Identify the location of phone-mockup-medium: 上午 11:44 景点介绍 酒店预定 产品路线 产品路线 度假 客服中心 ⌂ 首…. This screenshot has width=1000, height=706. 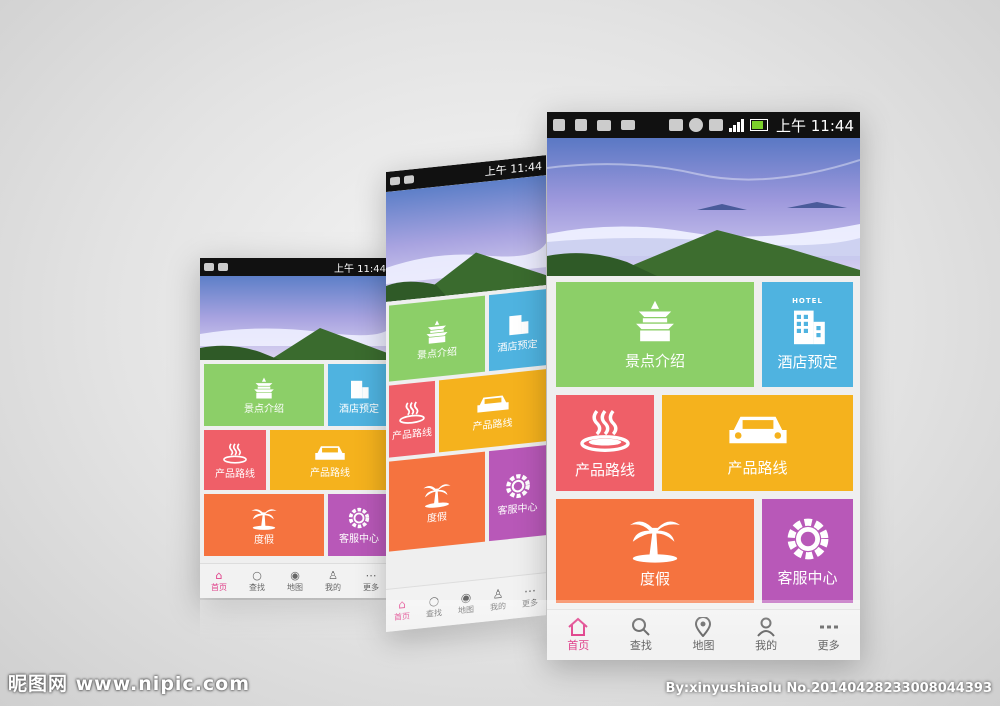
(466, 393).